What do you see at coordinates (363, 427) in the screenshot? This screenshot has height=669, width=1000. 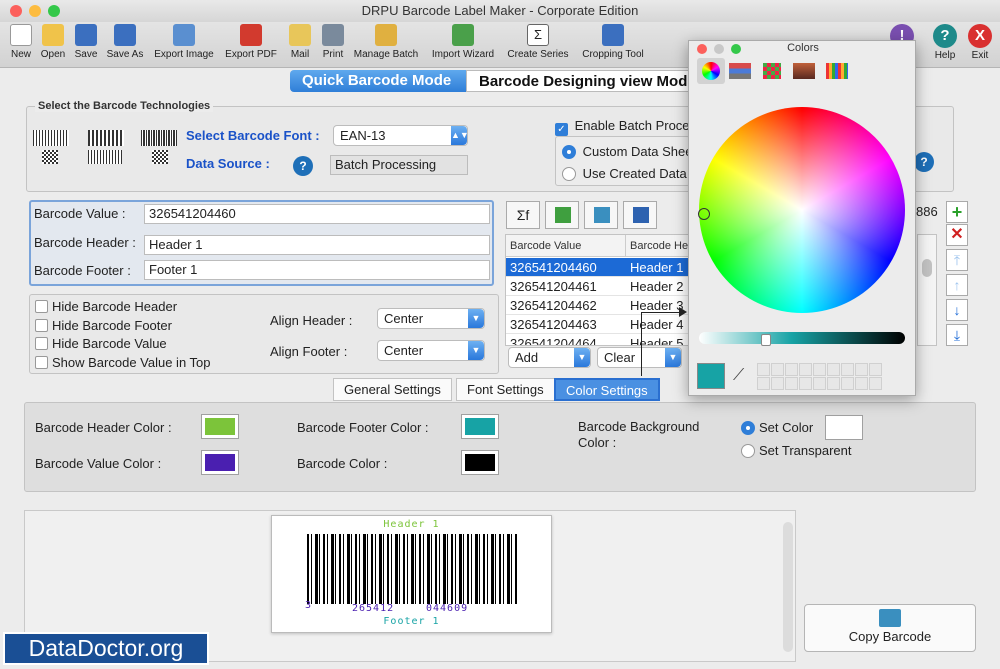 I see `footer-color-label: Barcode Footer Color :` at bounding box center [363, 427].